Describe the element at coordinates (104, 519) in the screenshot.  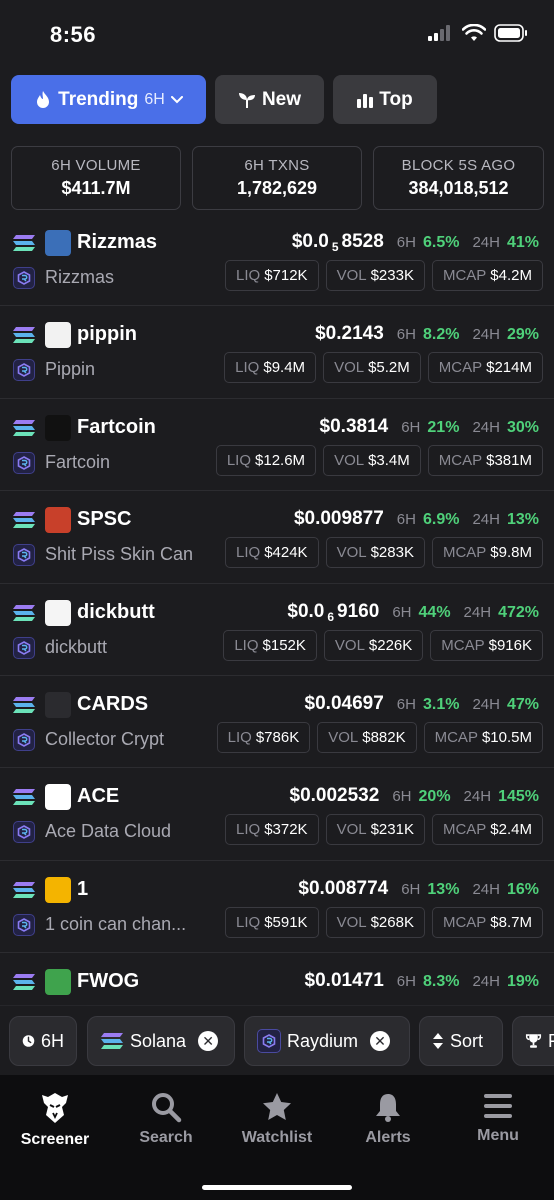
I see `token-symbol: SPSC` at that location.